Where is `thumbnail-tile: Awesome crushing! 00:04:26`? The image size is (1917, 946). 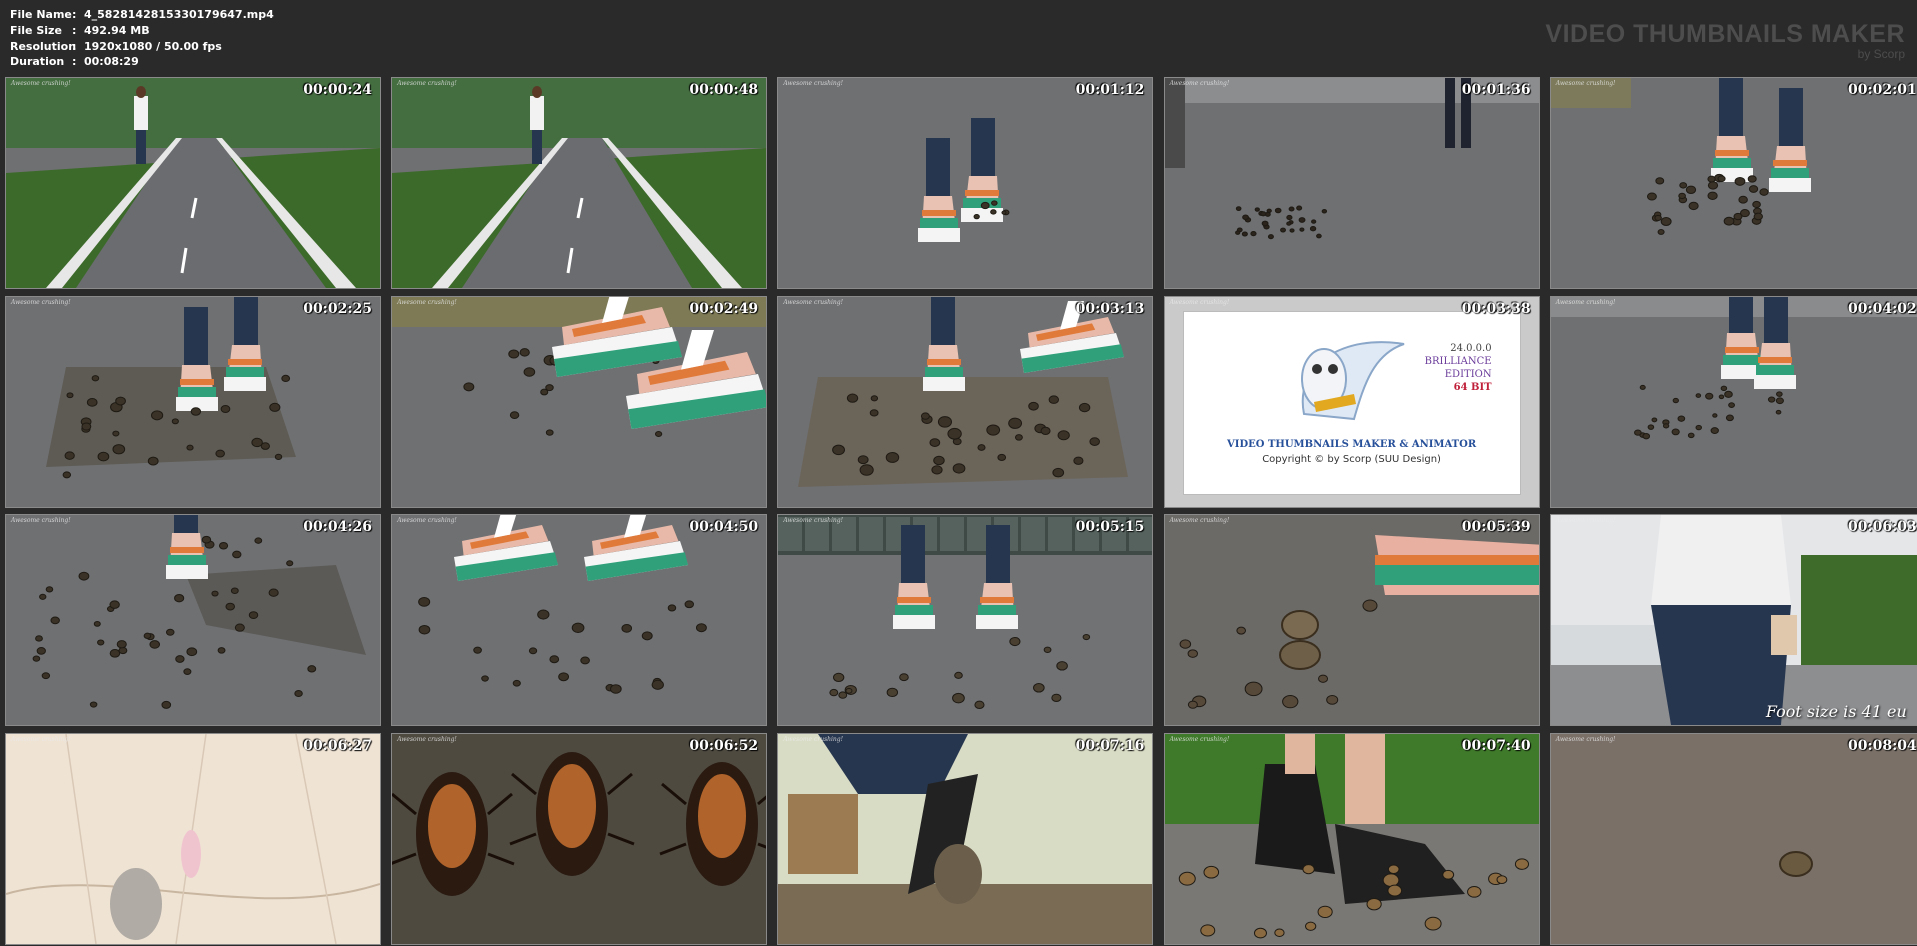
thumbnail-tile: Awesome crushing! 00:04:26 is located at coordinates (193, 620).